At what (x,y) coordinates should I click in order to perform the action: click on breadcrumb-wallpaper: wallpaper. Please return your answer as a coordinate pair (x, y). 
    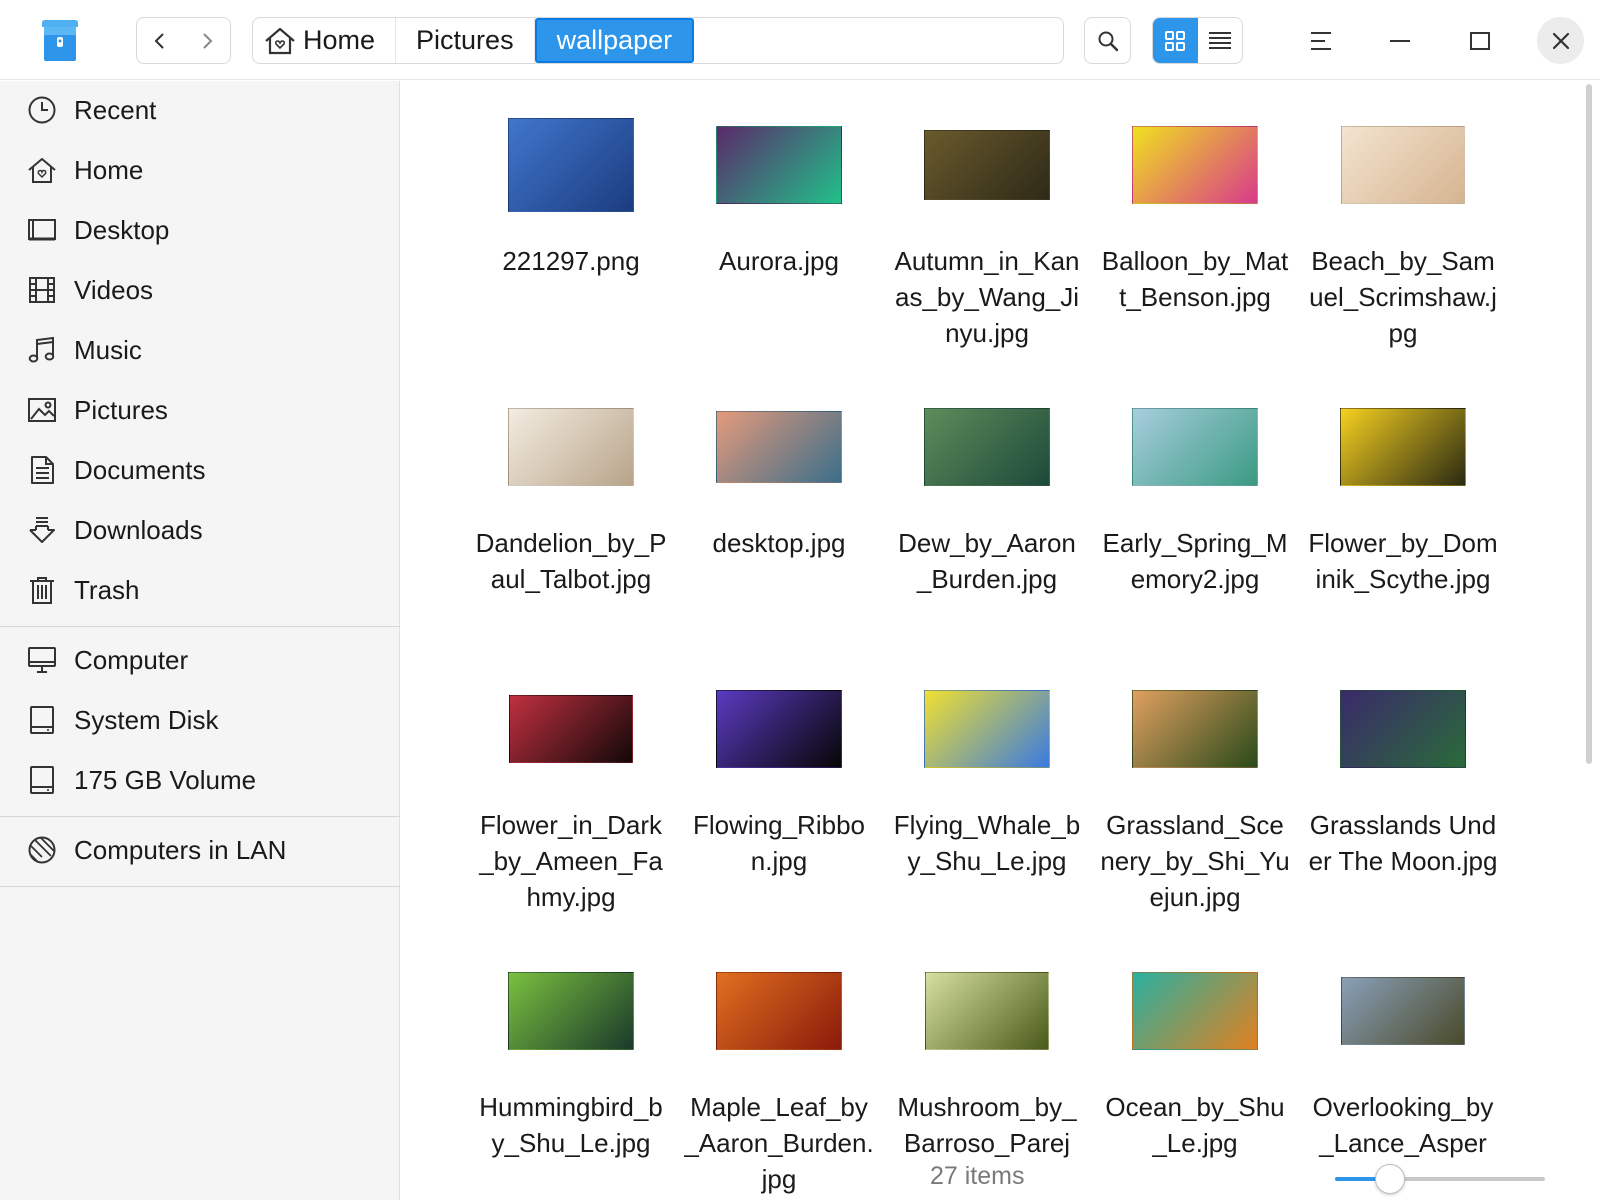
    Looking at the image, I should click on (614, 40).